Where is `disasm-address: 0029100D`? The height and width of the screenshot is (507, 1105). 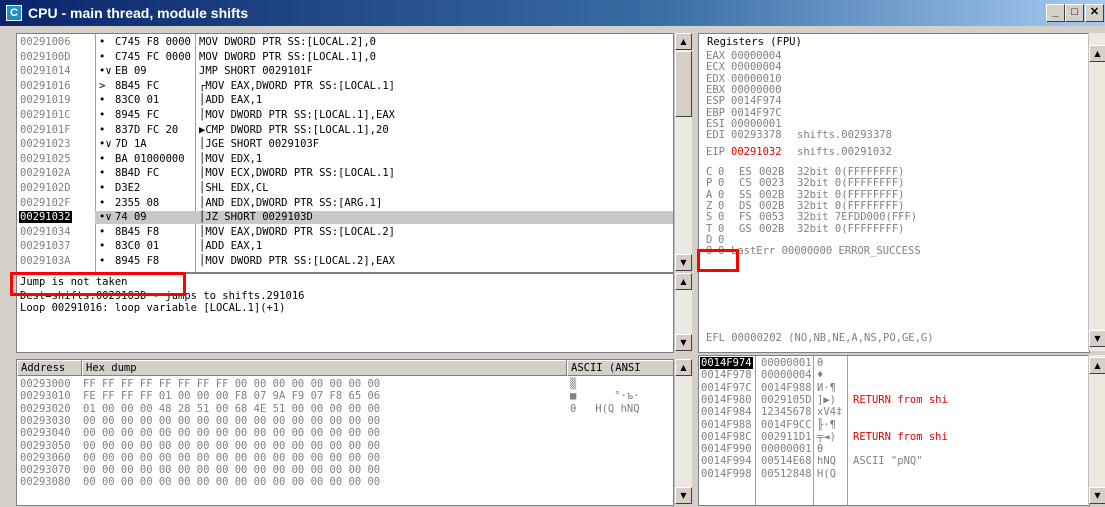
disasm-address: 0029100D is located at coordinates (45, 57).